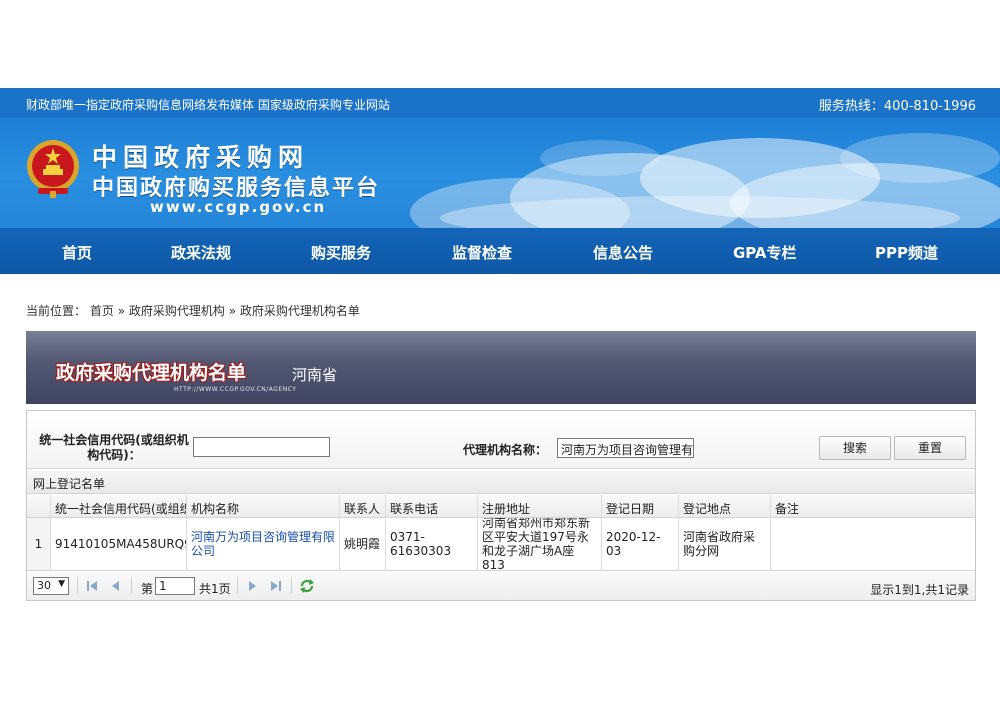 This screenshot has width=1000, height=706. I want to click on prev-page-icon, so click(116, 586).